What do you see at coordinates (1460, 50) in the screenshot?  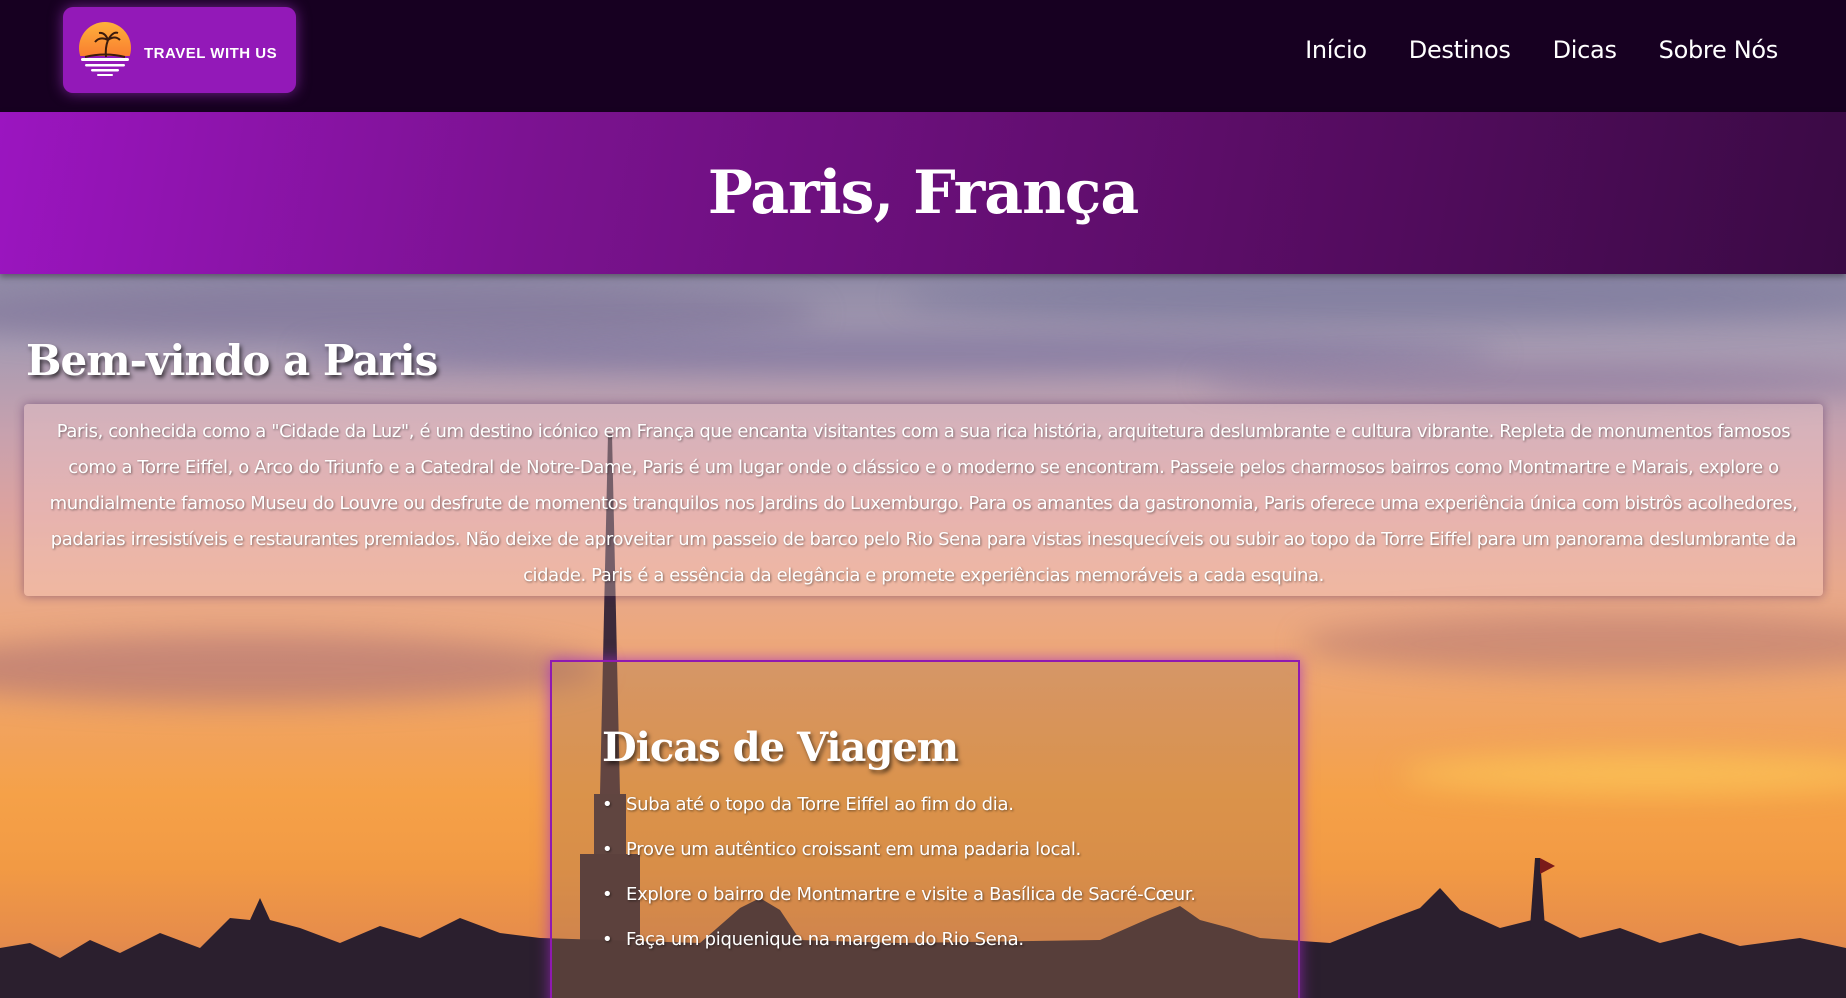 I see `nav-link-destinos: Destinos` at bounding box center [1460, 50].